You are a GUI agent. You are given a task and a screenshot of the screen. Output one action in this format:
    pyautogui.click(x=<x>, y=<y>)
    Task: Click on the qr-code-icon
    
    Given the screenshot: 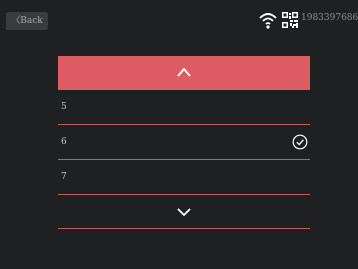 What is the action you would take?
    pyautogui.click(x=290, y=20)
    